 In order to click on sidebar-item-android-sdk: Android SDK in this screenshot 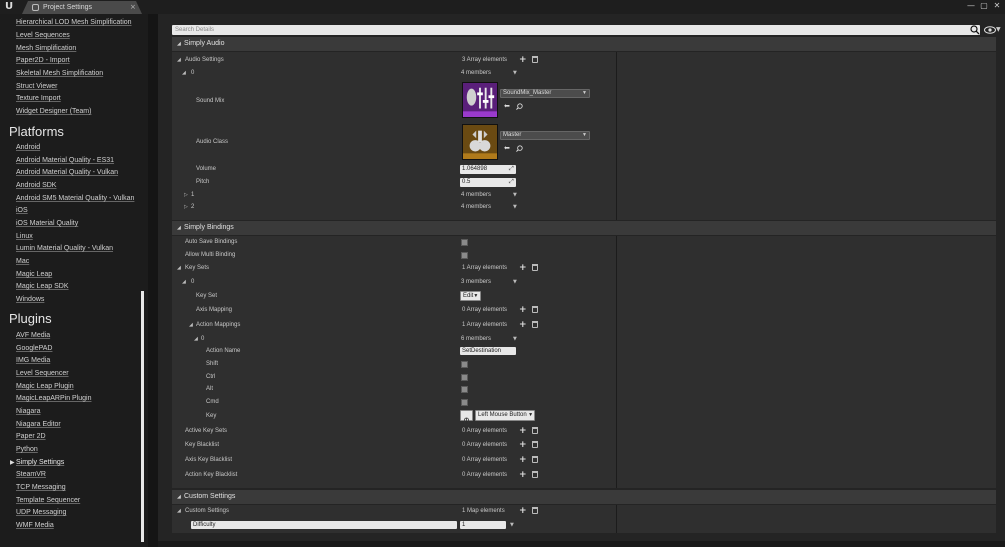, I will do `click(36, 186)`.